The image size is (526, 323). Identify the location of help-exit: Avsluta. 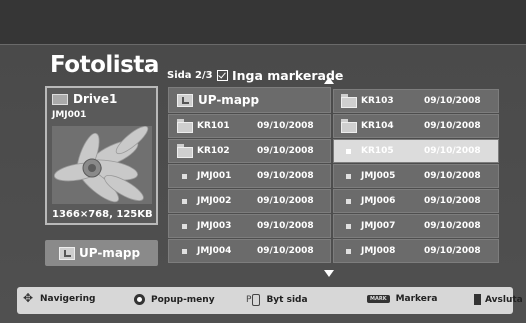
(498, 299).